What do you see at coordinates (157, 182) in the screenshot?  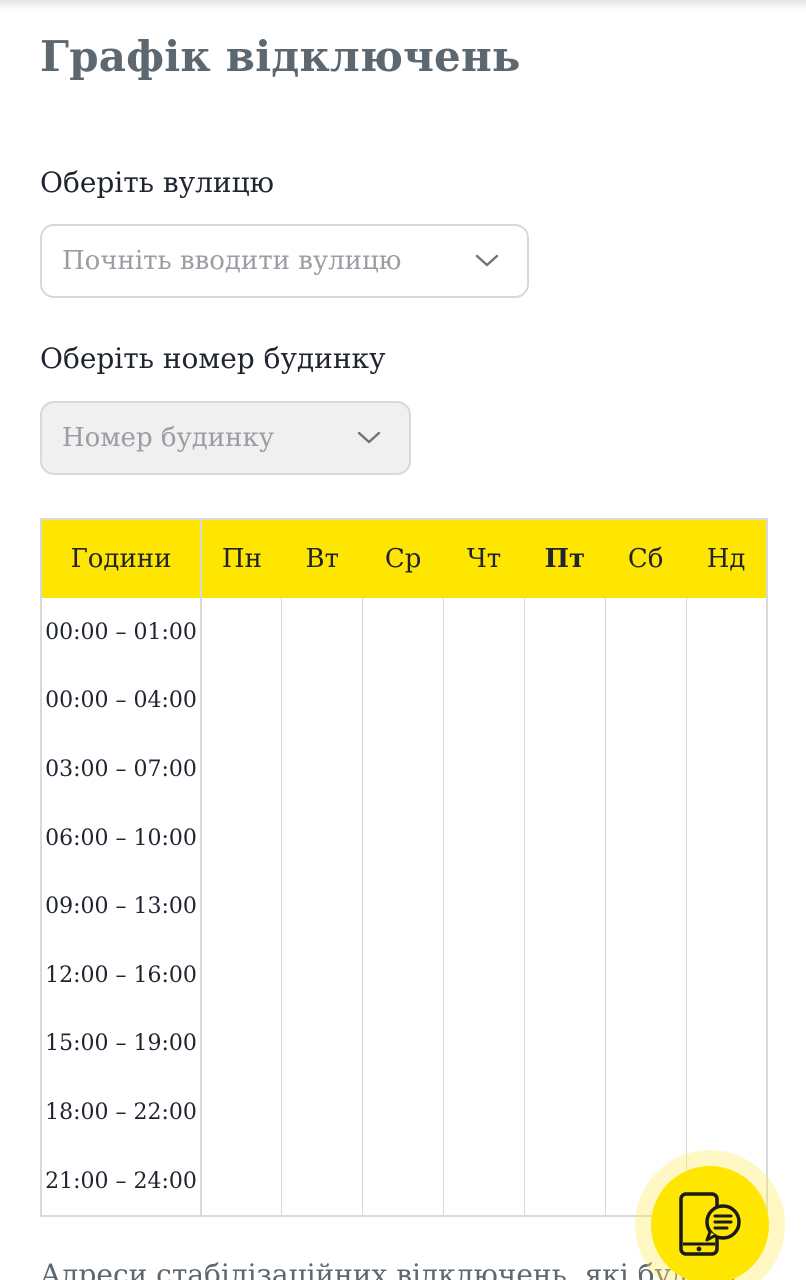 I see `street-label: Оберіть вулицю` at bounding box center [157, 182].